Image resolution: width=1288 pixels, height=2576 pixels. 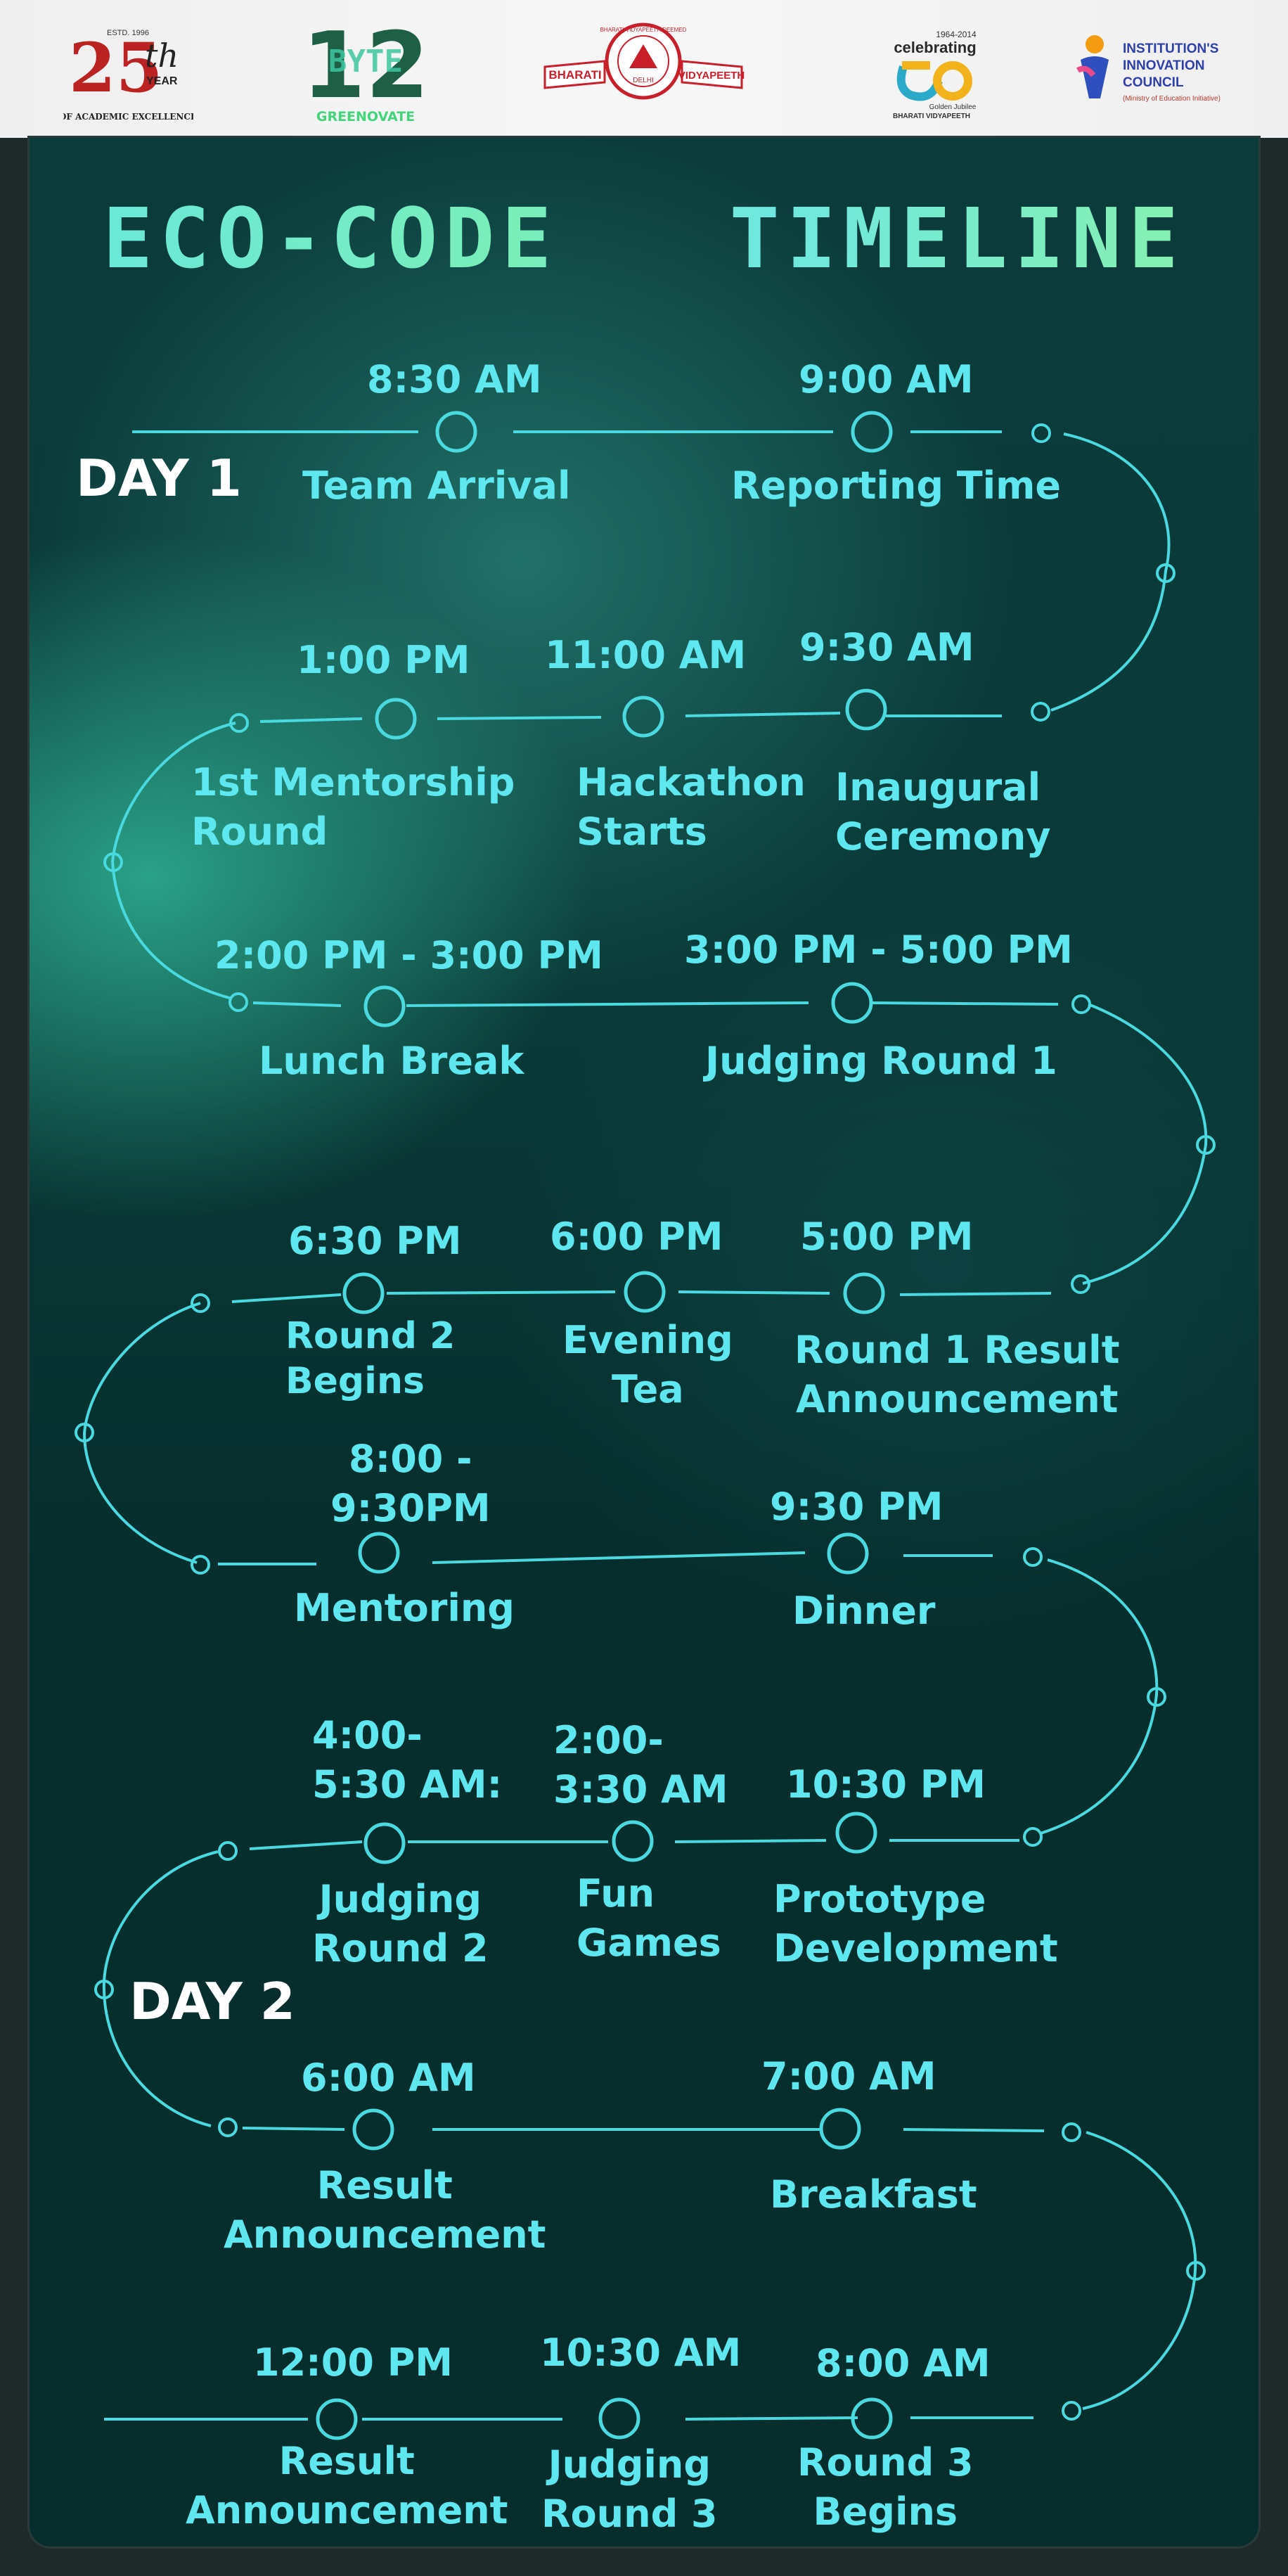 What do you see at coordinates (872, 432) in the screenshot?
I see `event-circle-reporting-time` at bounding box center [872, 432].